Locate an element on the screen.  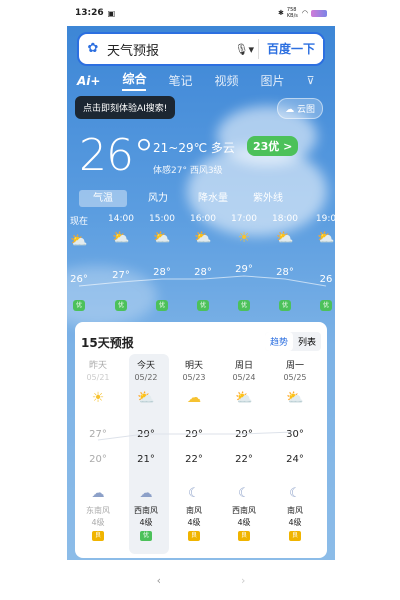
day-date: 05/21 is located at coordinates (98, 377).